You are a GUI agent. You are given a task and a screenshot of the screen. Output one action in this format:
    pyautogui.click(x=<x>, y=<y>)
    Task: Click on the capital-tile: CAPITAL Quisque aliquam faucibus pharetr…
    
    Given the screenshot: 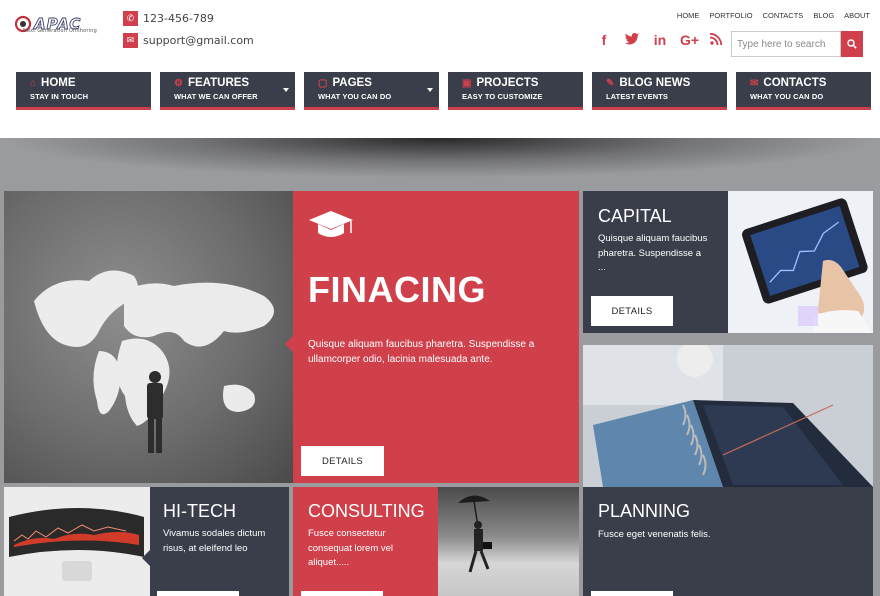 What is the action you would take?
    pyautogui.click(x=655, y=262)
    